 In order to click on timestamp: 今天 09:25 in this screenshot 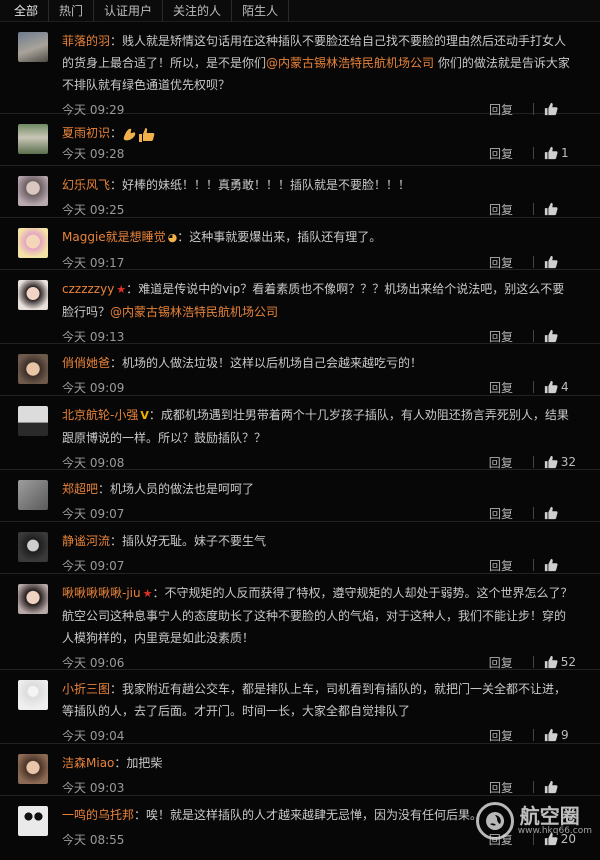, I will do `click(93, 209)`.